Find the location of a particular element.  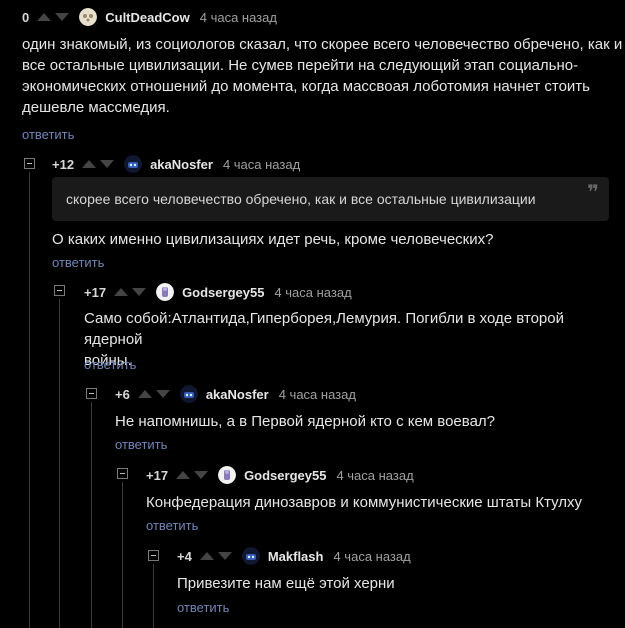

comment-body: Привезите нам ещё этой херни is located at coordinates (286, 583).